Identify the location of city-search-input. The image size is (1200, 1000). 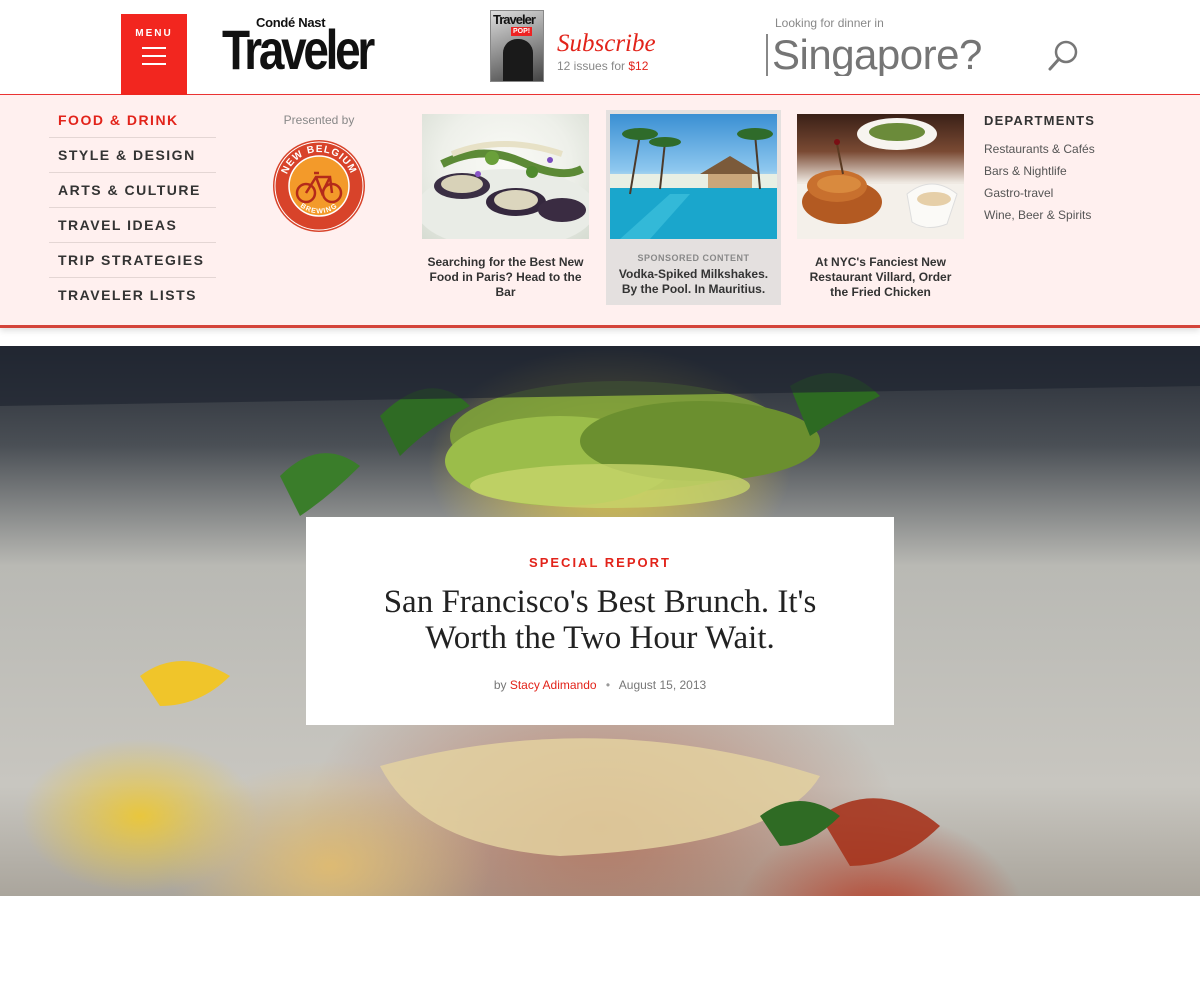
(896, 55).